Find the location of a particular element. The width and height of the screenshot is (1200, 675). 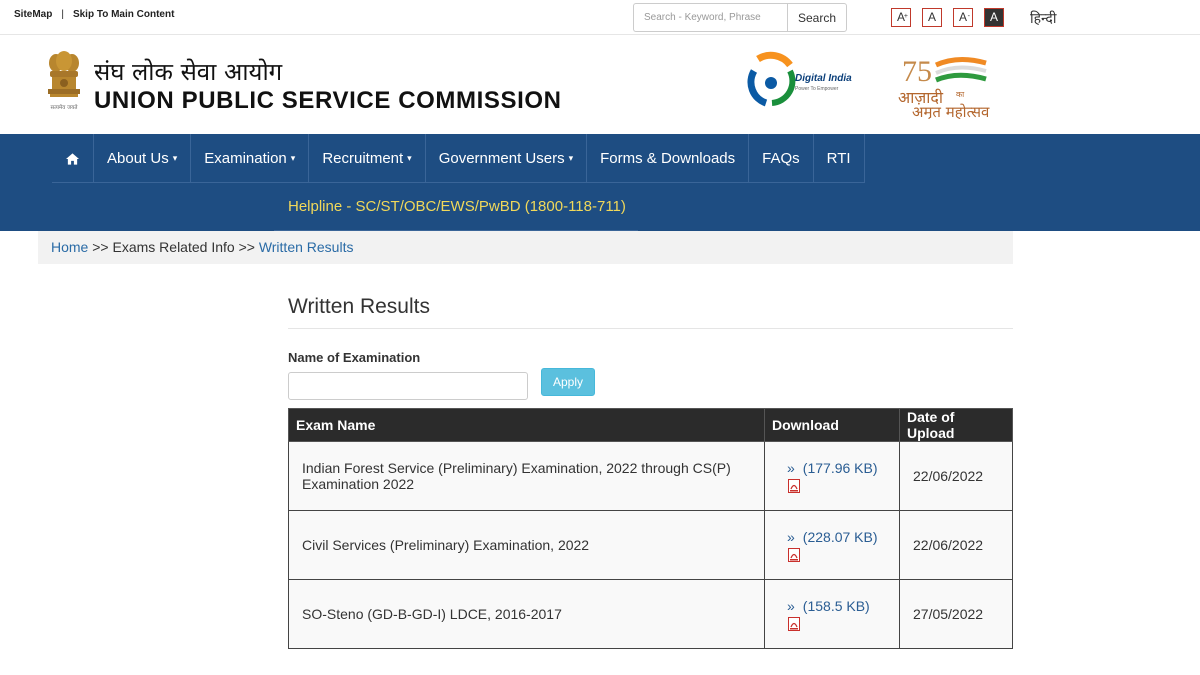

nav-label: Forms & Downloads is located at coordinates (668, 158).